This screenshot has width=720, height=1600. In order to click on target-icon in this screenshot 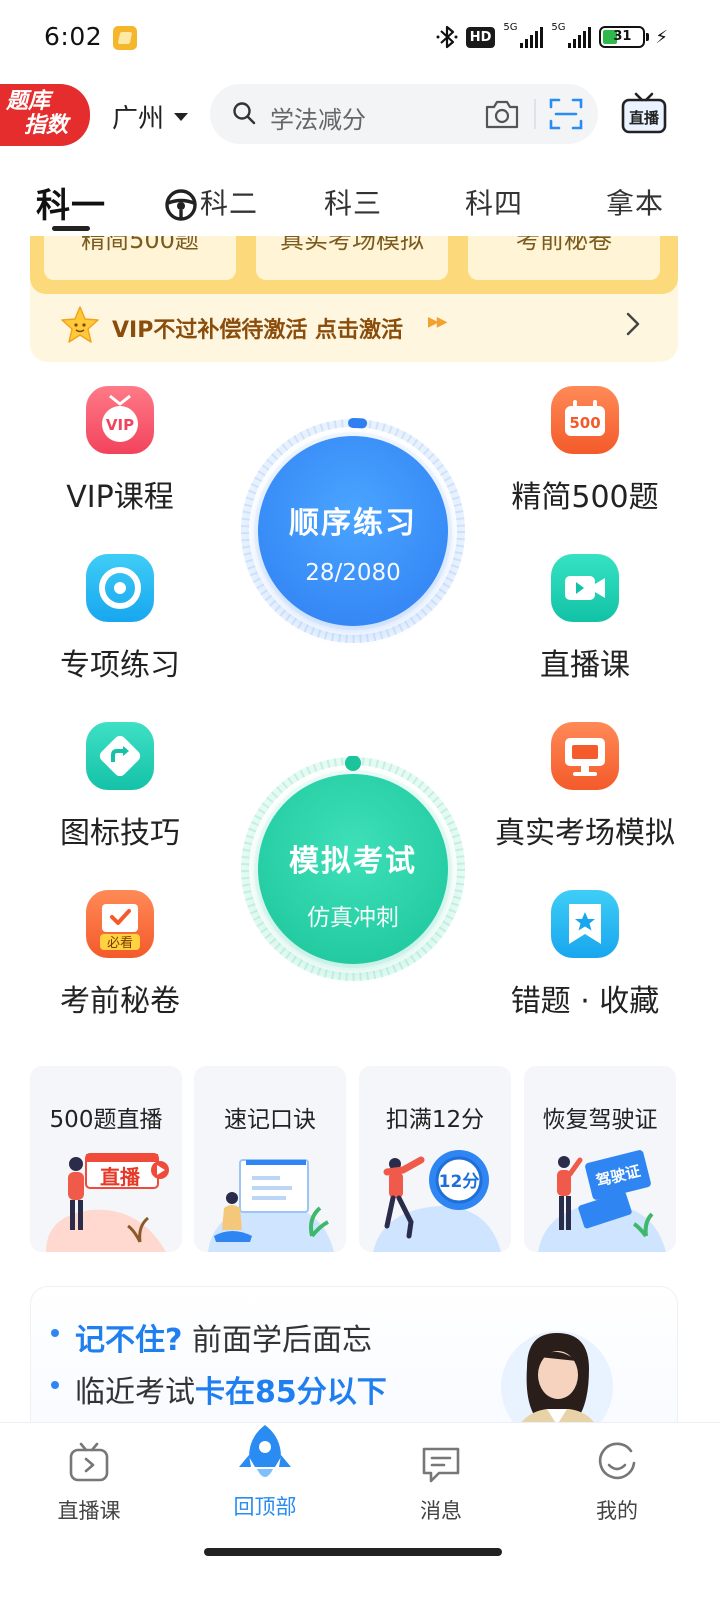, I will do `click(120, 588)`.